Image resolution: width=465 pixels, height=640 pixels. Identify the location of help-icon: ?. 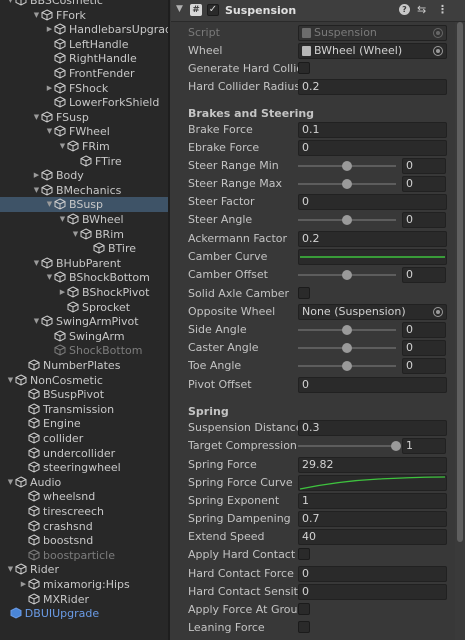
(404, 9).